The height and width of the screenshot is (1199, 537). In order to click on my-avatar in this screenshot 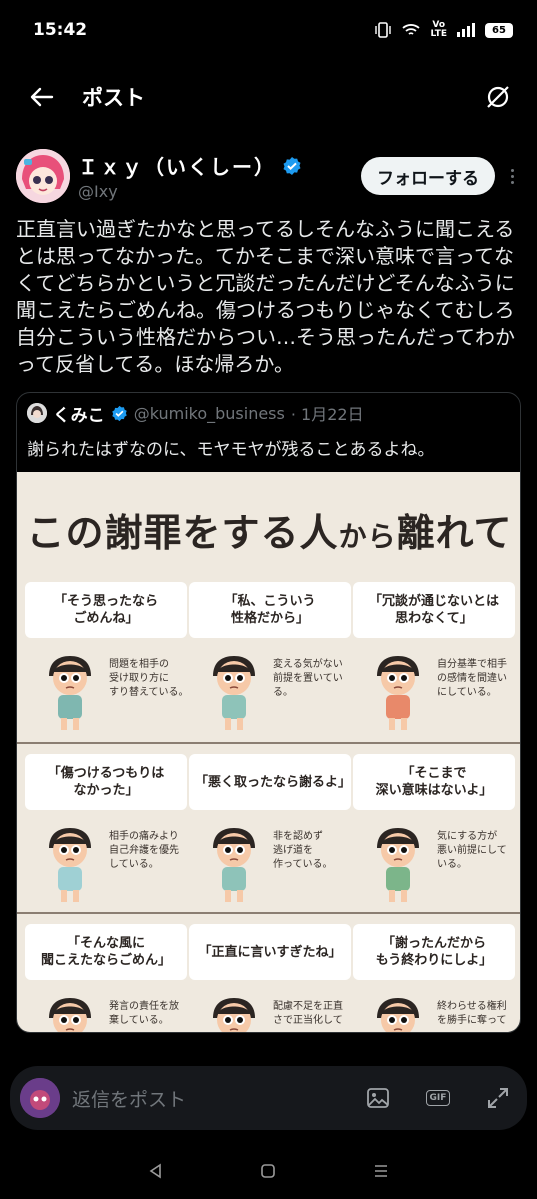, I will do `click(40, 1098)`.